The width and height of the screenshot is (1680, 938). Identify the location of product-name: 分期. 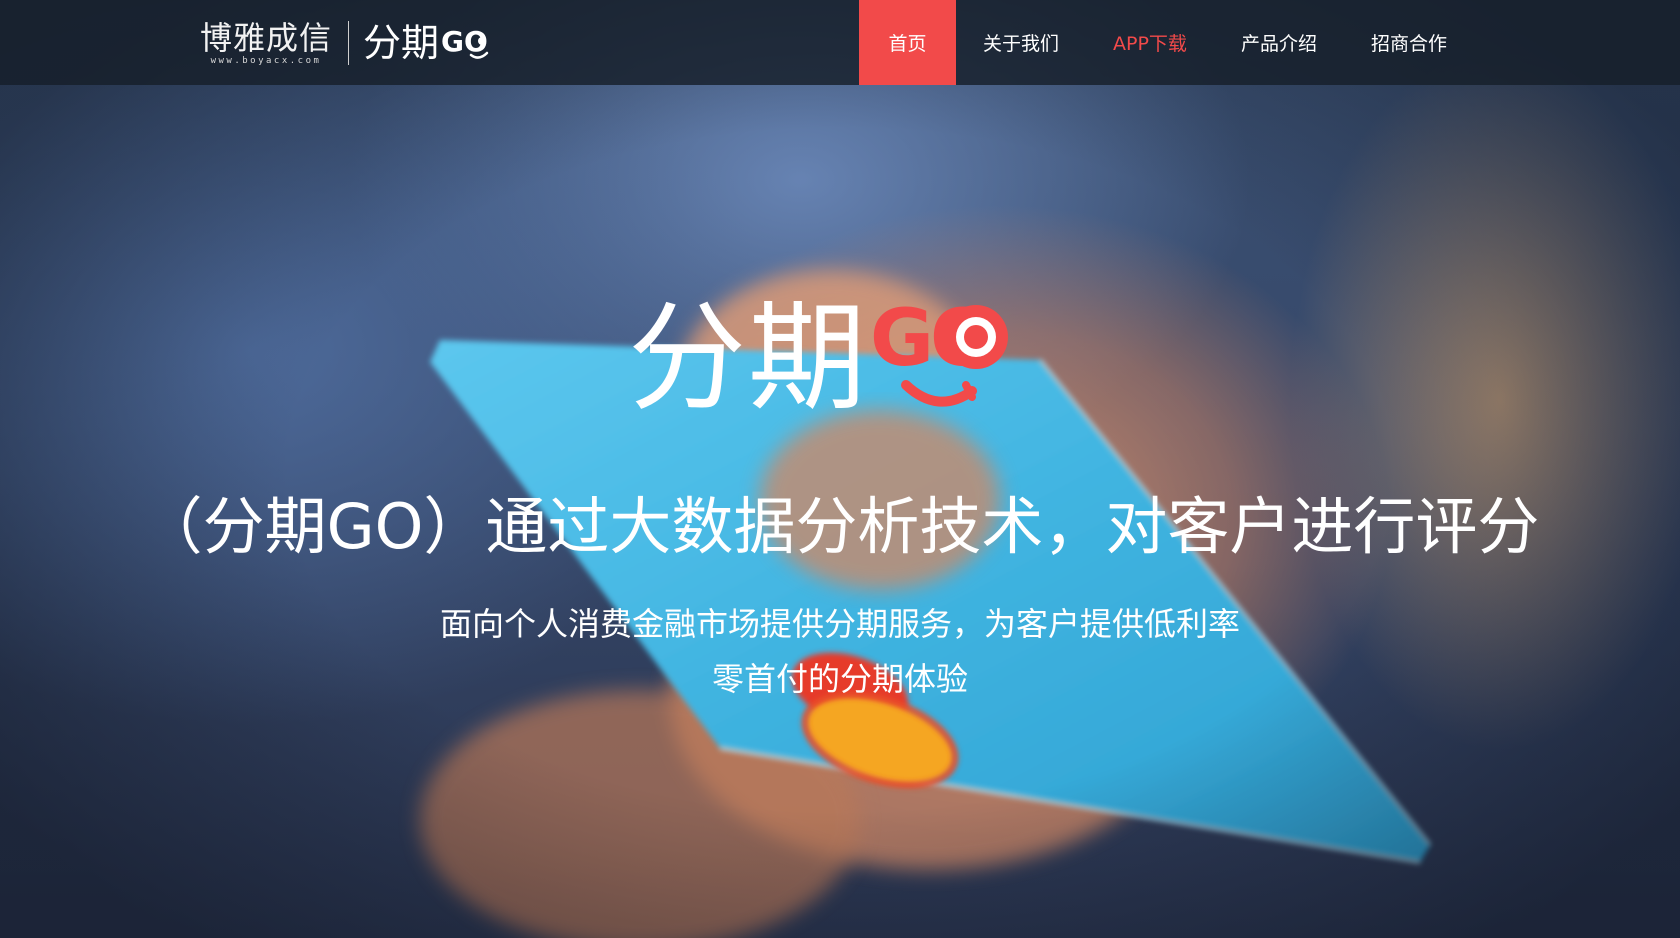
(401, 43).